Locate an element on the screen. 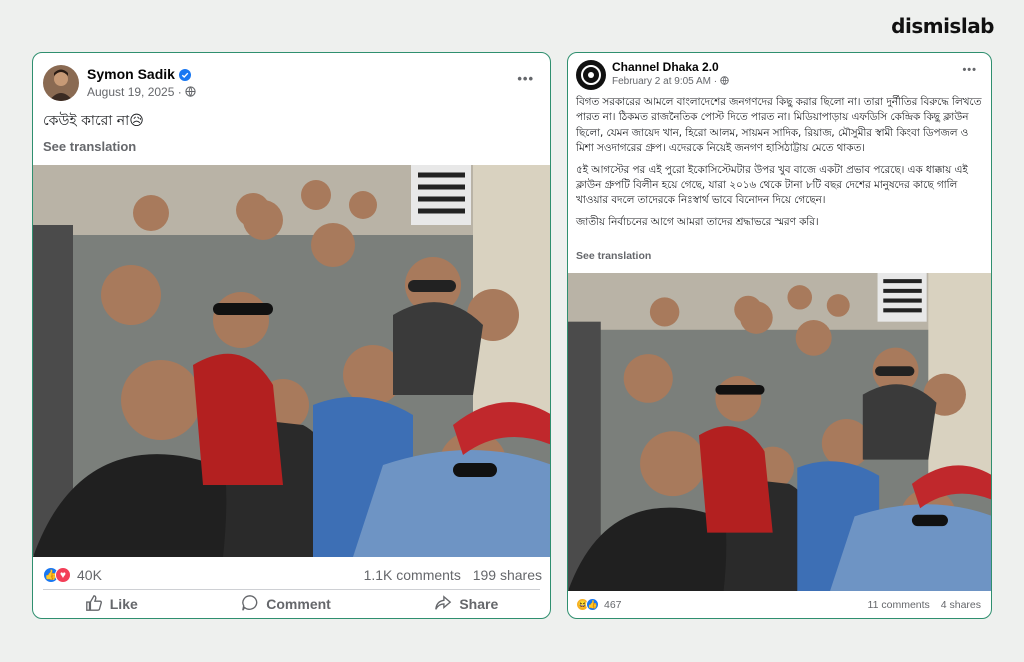 The width and height of the screenshot is (1024, 662). engagement-summary: 11 comments 4 shares is located at coordinates (924, 605).